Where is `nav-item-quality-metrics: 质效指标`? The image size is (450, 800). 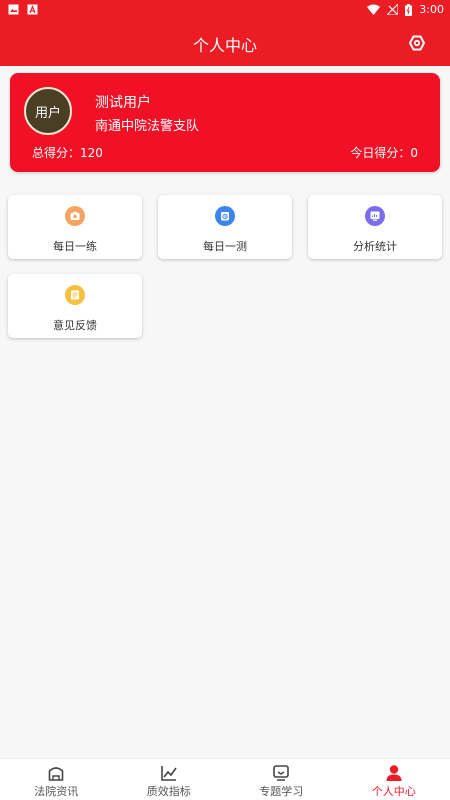
nav-item-quality-metrics: 质效指标 is located at coordinates (169, 779).